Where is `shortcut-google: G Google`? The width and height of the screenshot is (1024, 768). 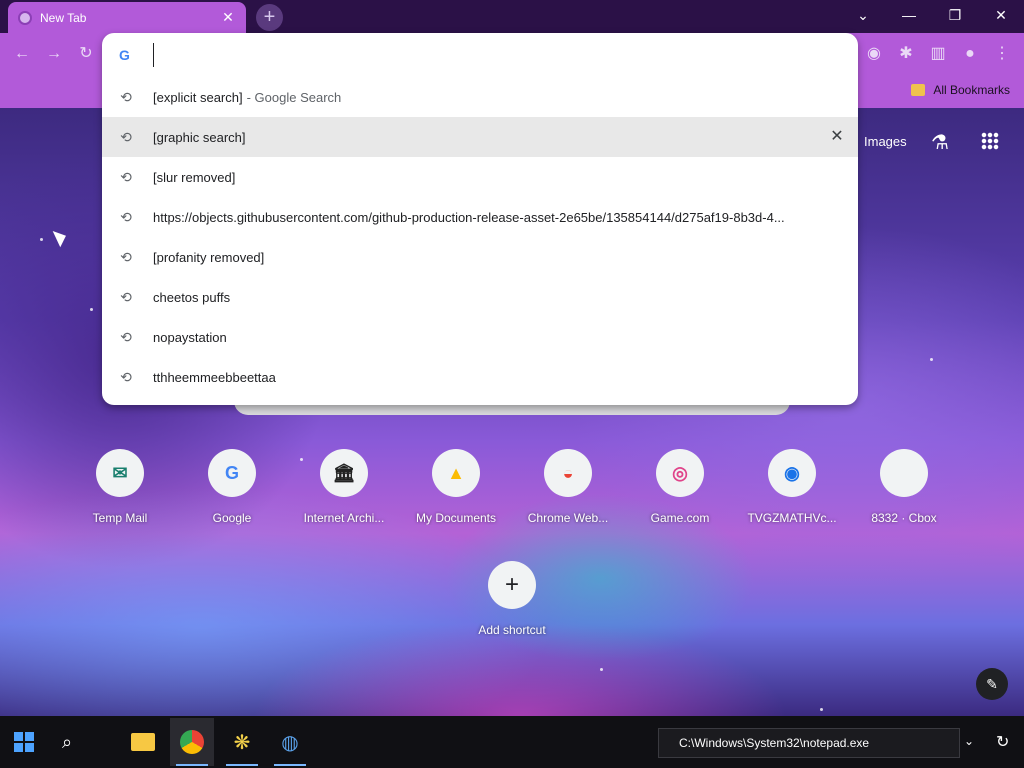
shortcut-google: G Google is located at coordinates (232, 487).